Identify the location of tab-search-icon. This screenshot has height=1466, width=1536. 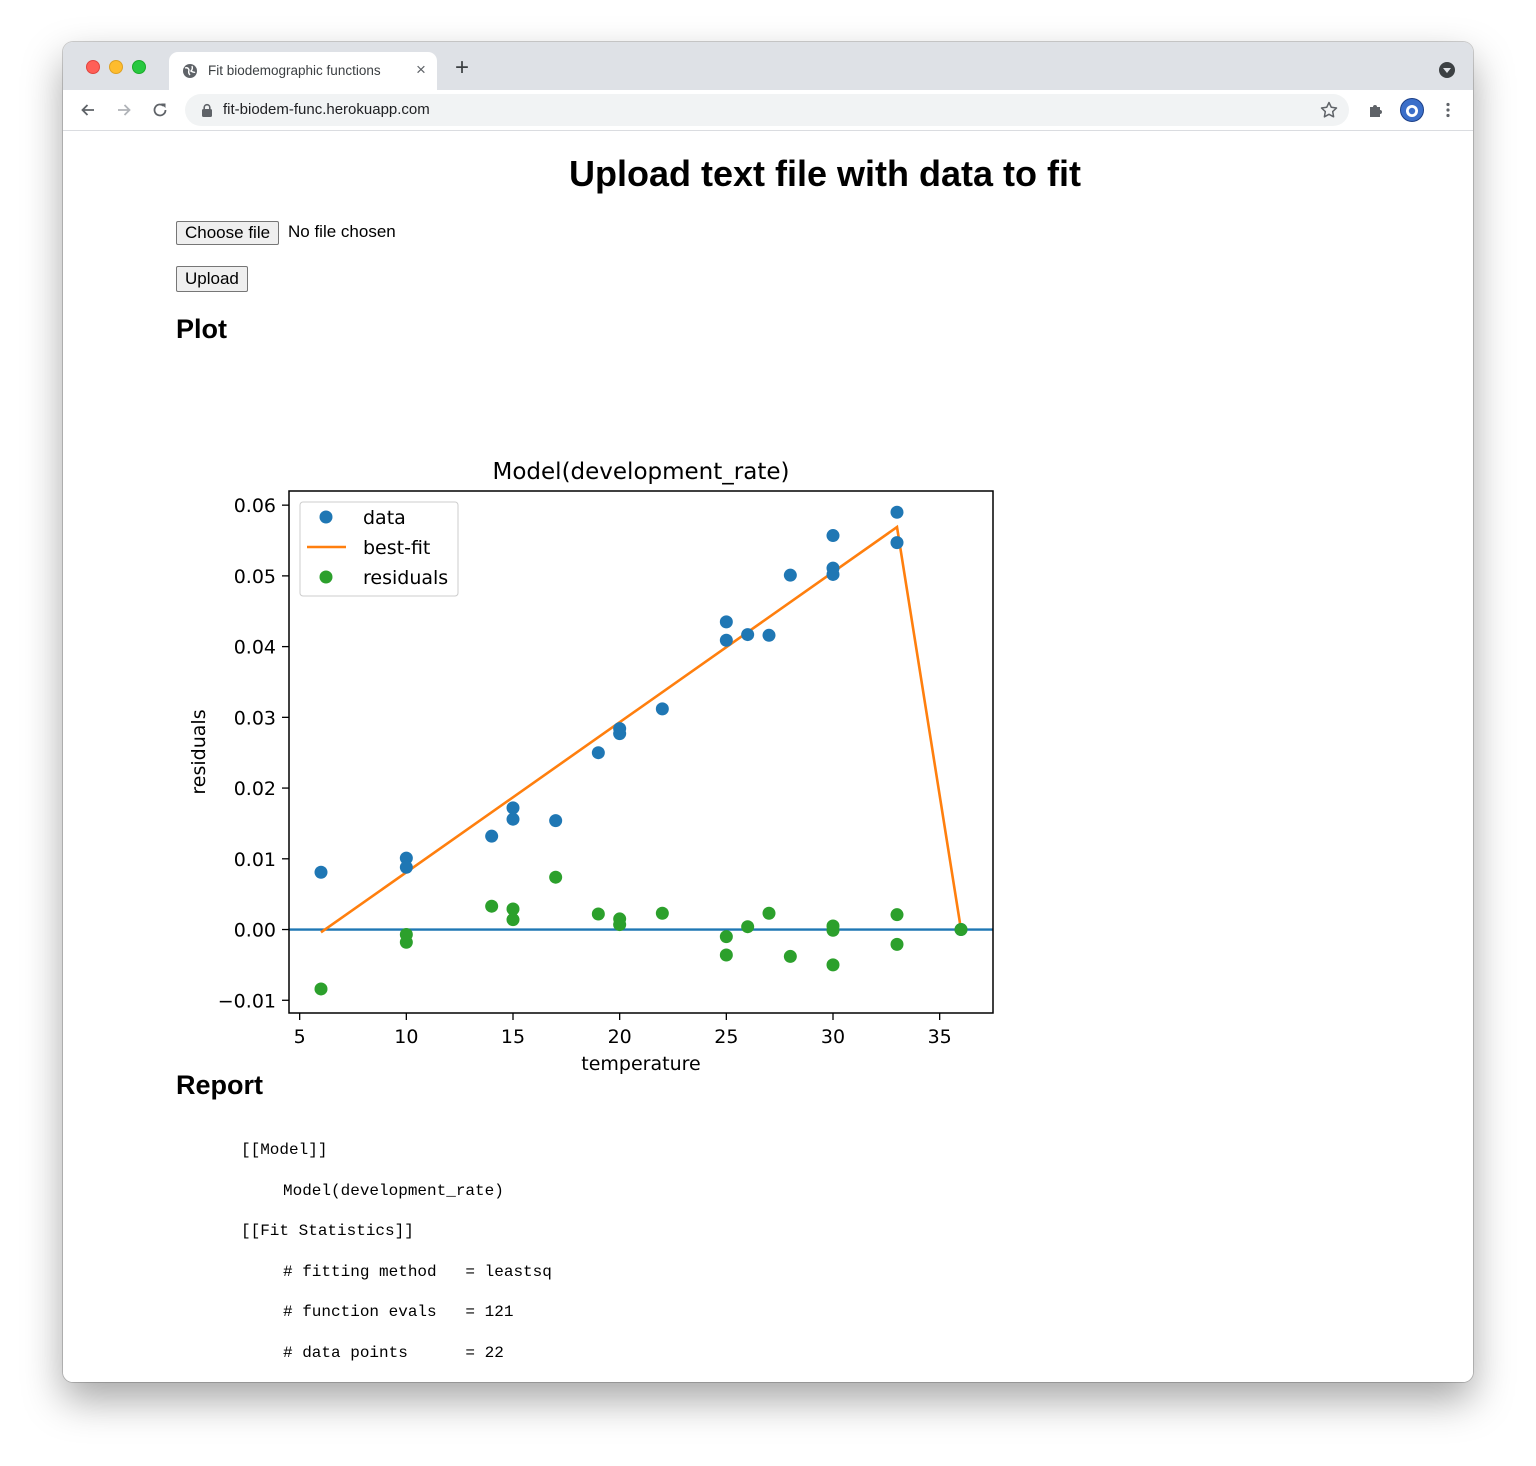
(1447, 70).